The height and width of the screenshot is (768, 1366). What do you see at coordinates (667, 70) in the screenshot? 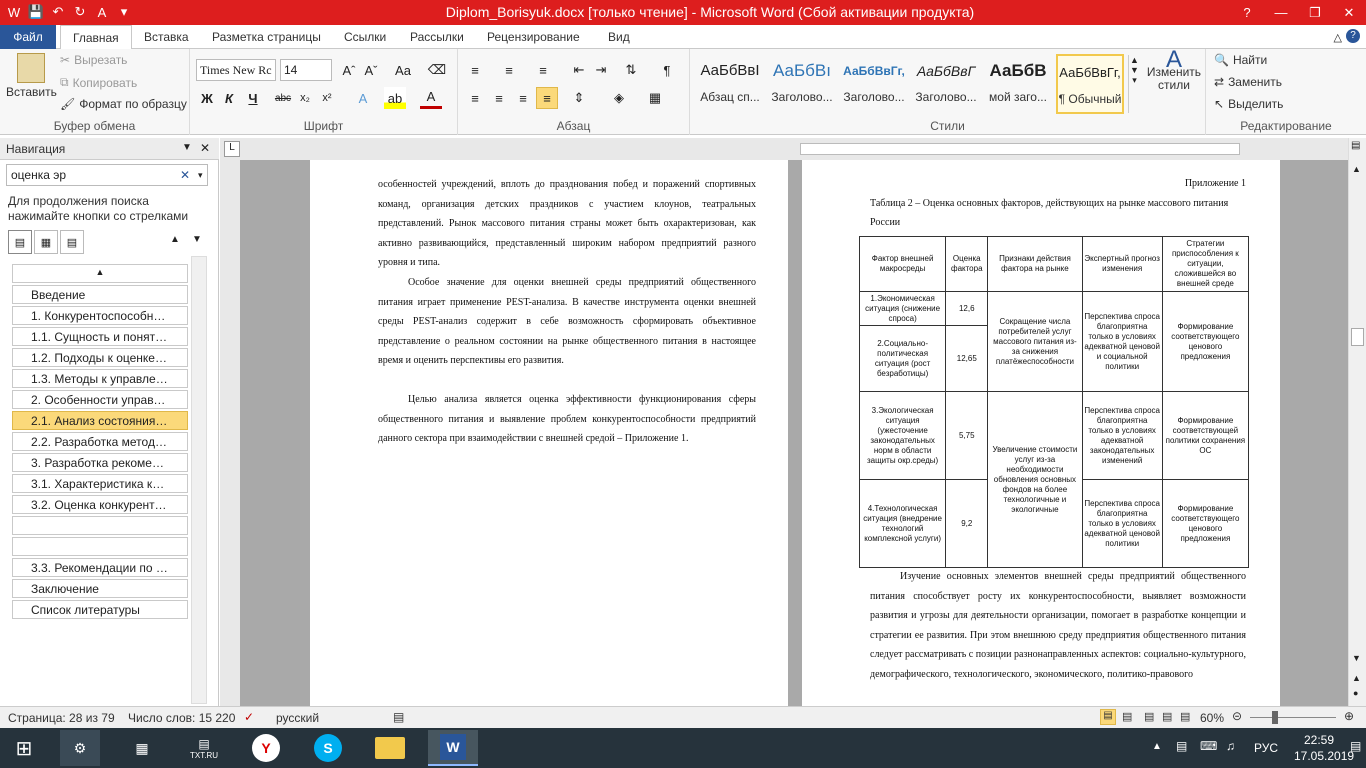
I see `show-marks-icon: ¶` at bounding box center [667, 70].